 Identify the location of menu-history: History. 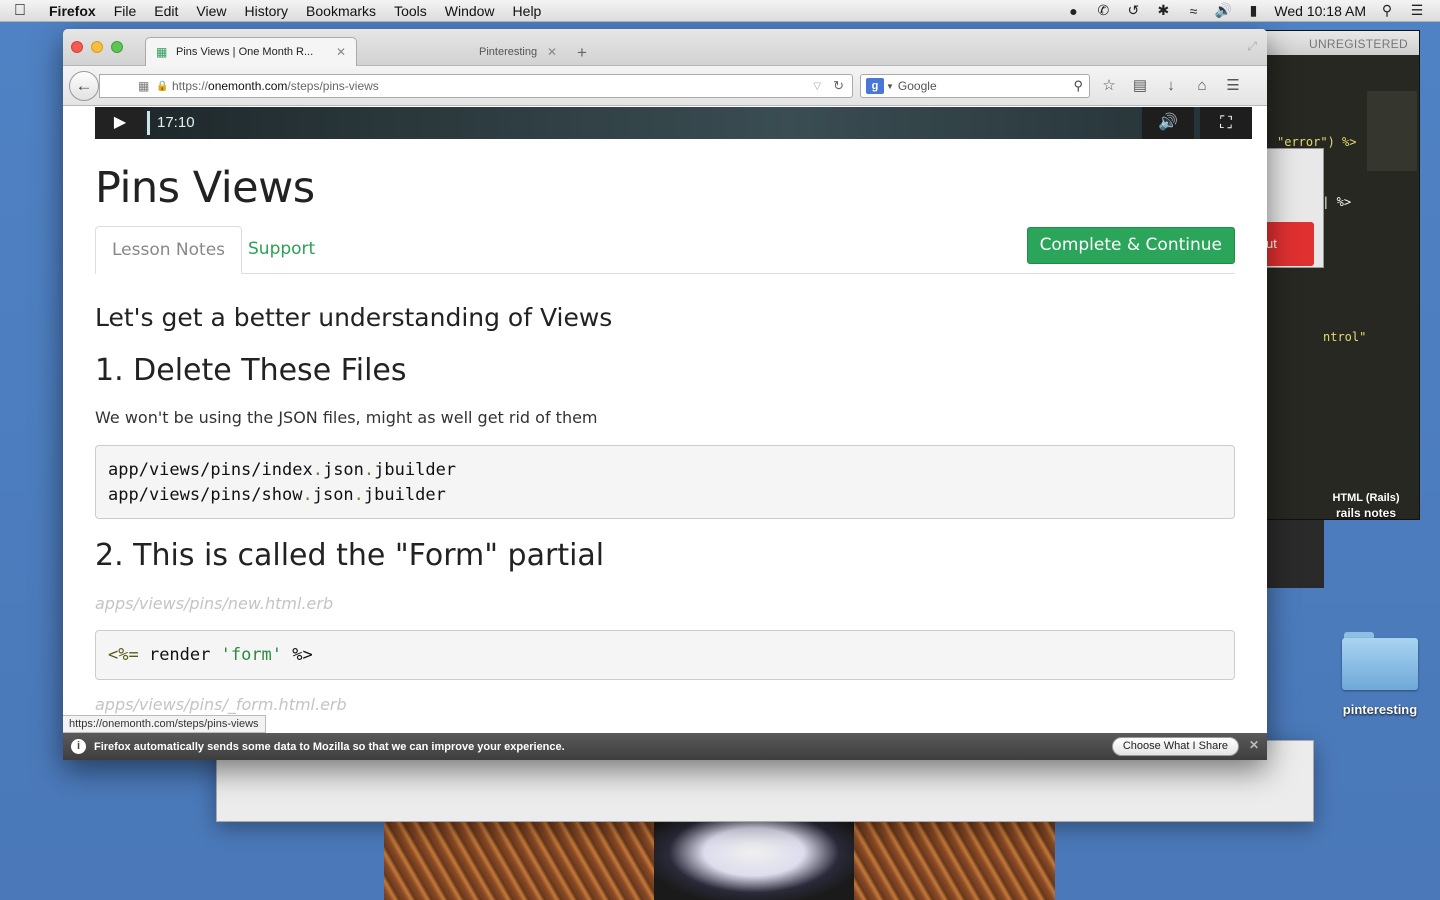
(266, 11).